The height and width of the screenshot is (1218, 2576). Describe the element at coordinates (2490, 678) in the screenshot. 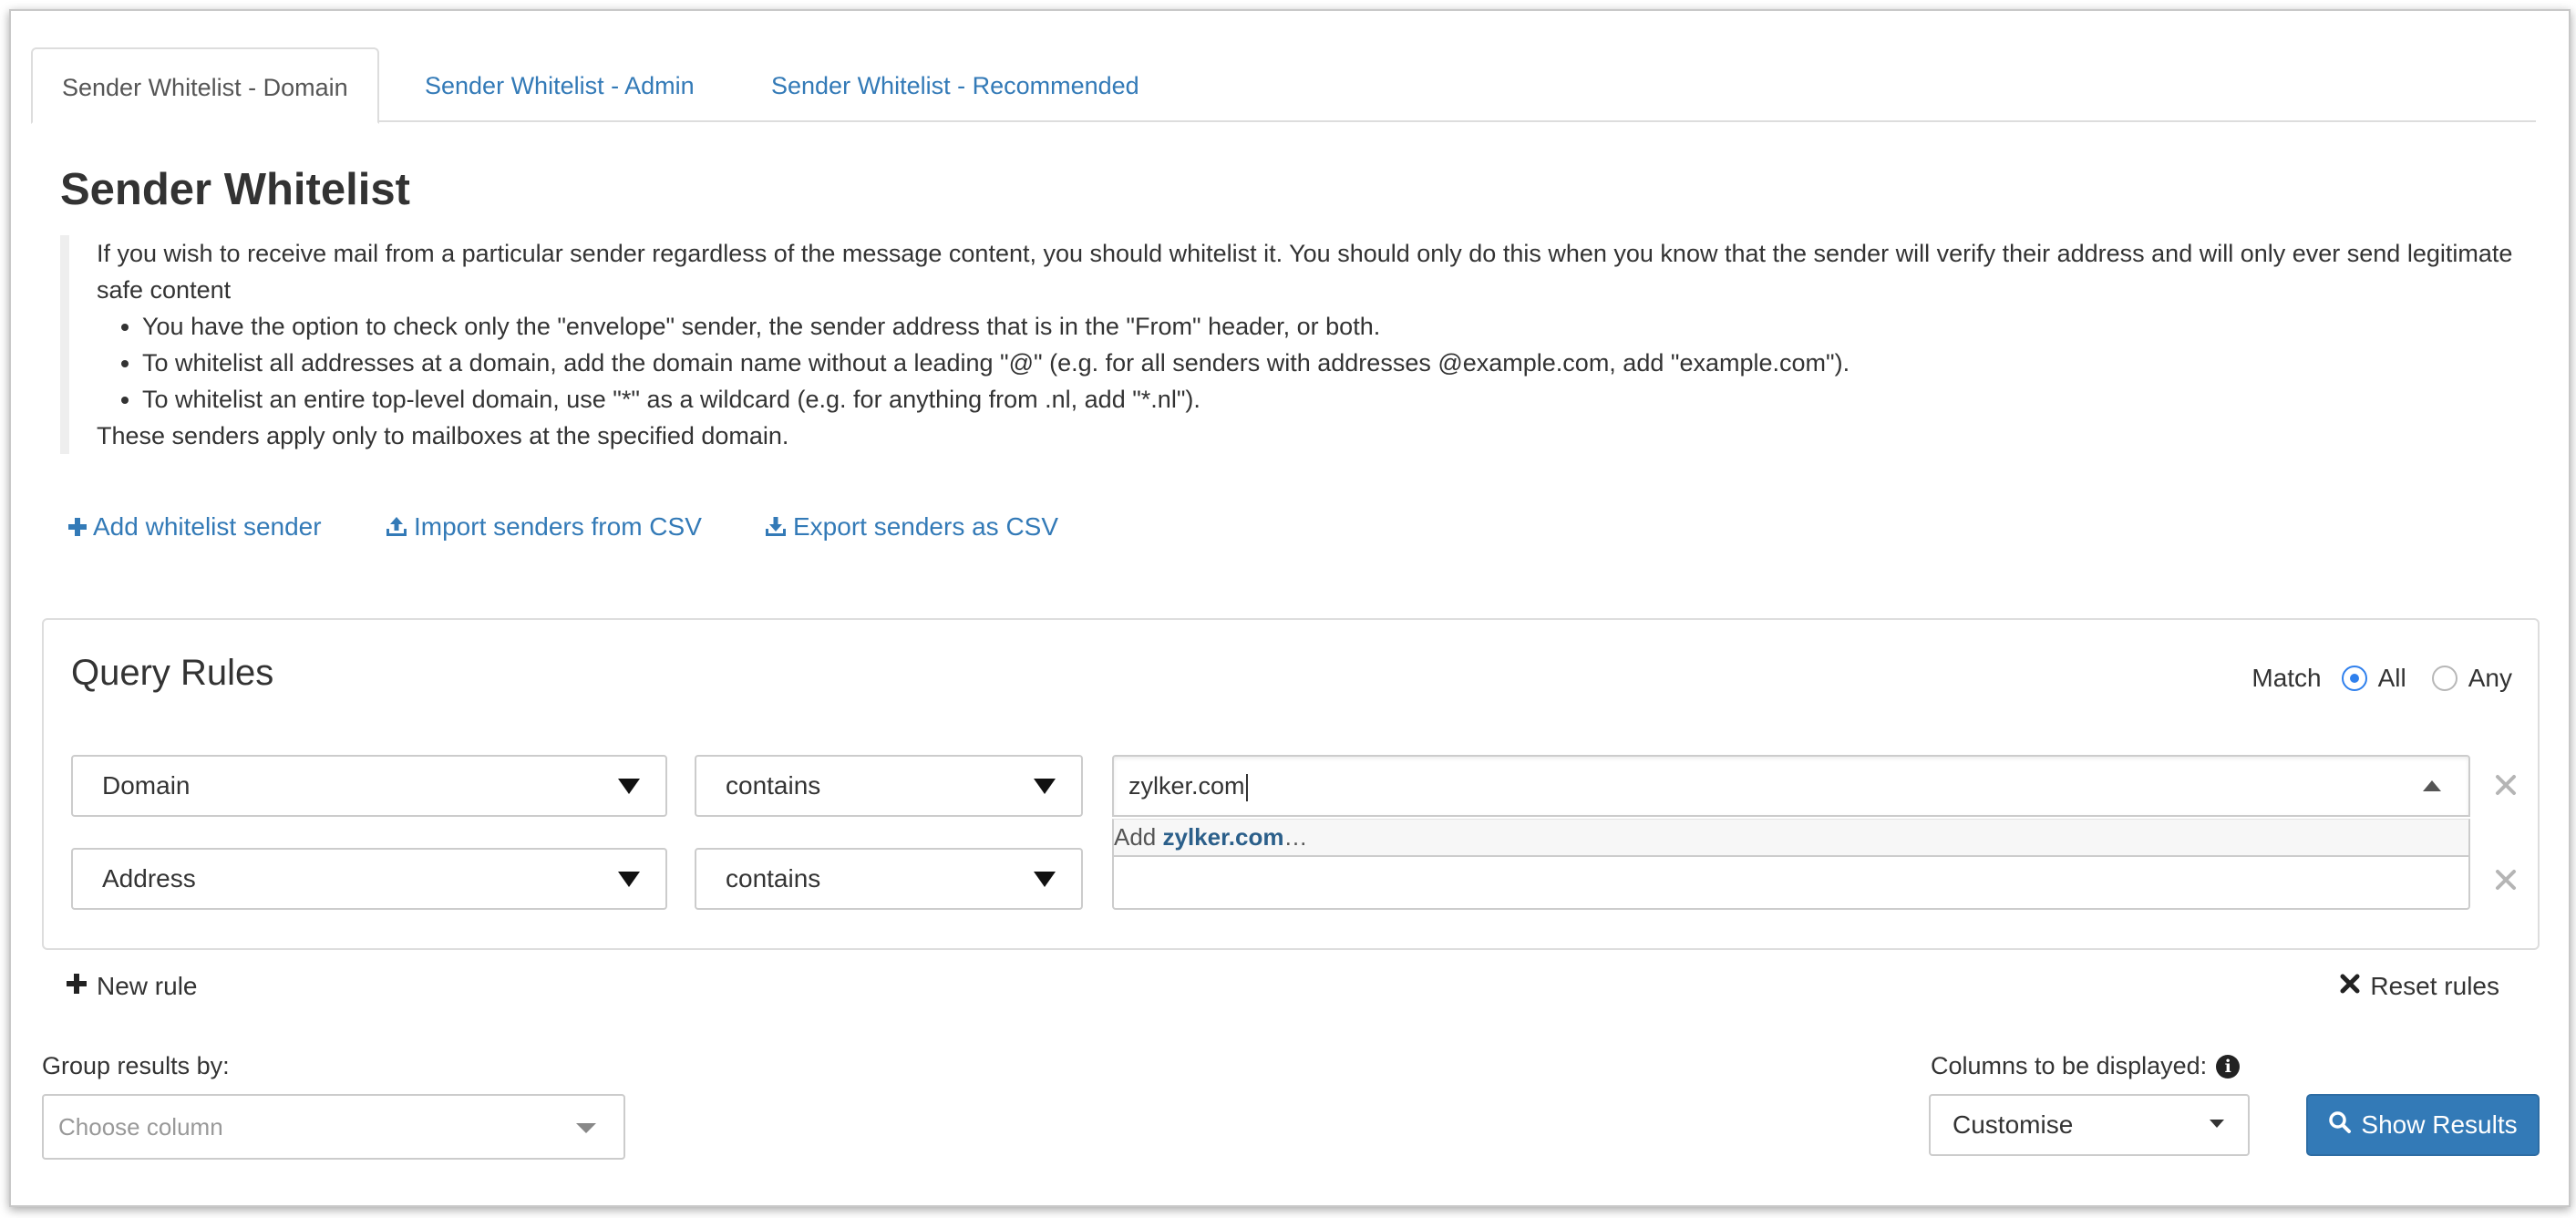

I see `match-any-label: Any` at that location.